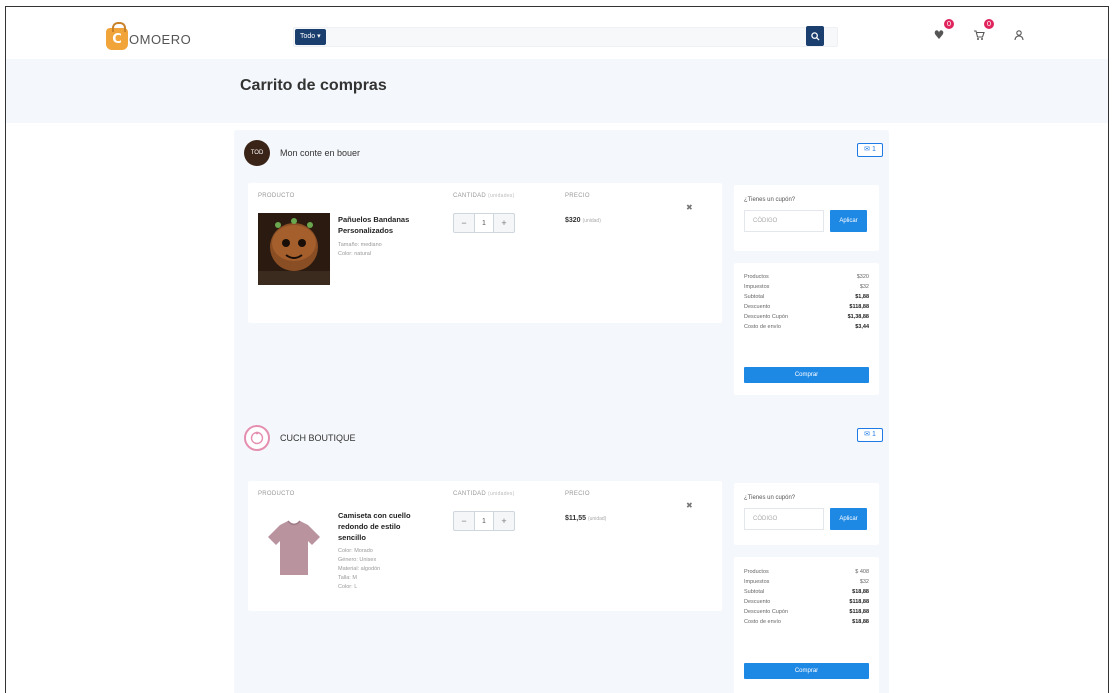 The width and height of the screenshot is (1115, 693). What do you see at coordinates (939, 35) in the screenshot?
I see `heart-icon: ♥` at bounding box center [939, 35].